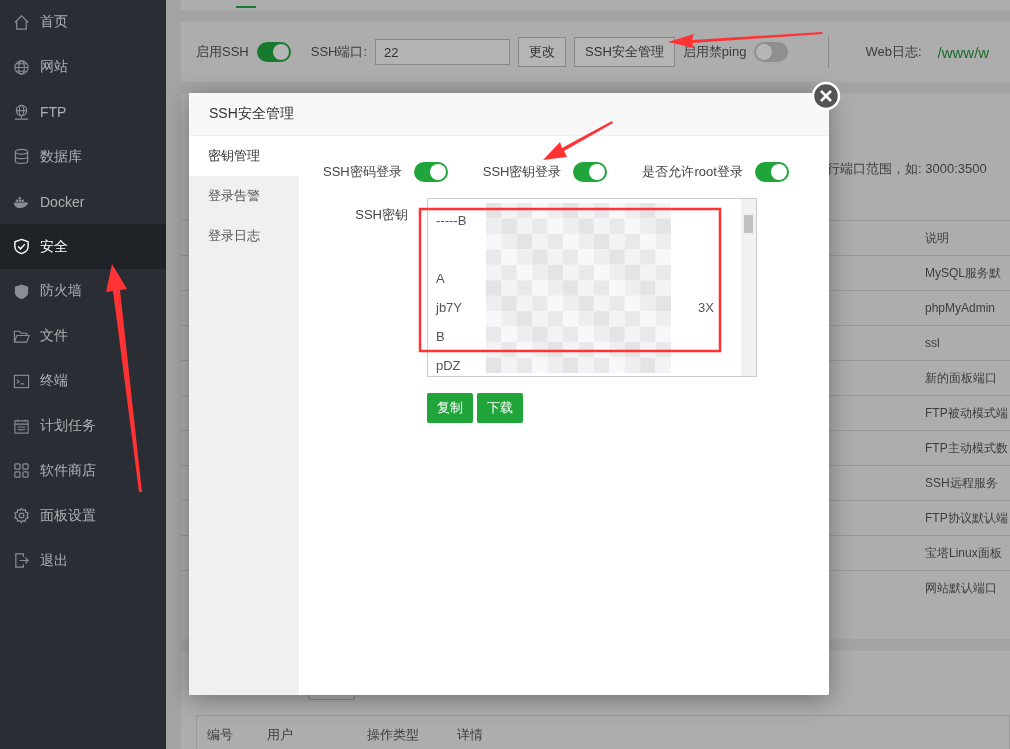 The width and height of the screenshot is (1010, 749). I want to click on table-cell: FTP被动模式端, so click(966, 413).